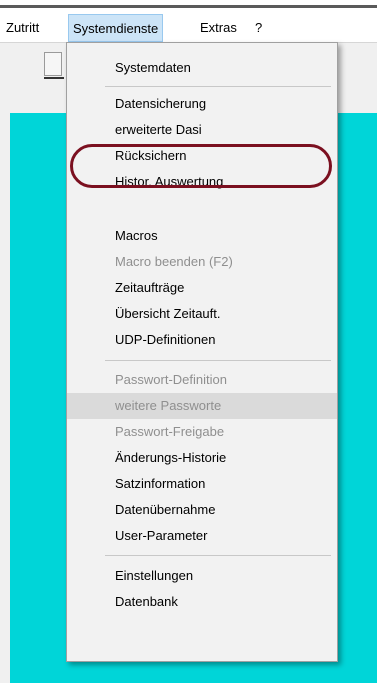  I want to click on menu-item-einstellungen: Einstellungen, so click(202, 576).